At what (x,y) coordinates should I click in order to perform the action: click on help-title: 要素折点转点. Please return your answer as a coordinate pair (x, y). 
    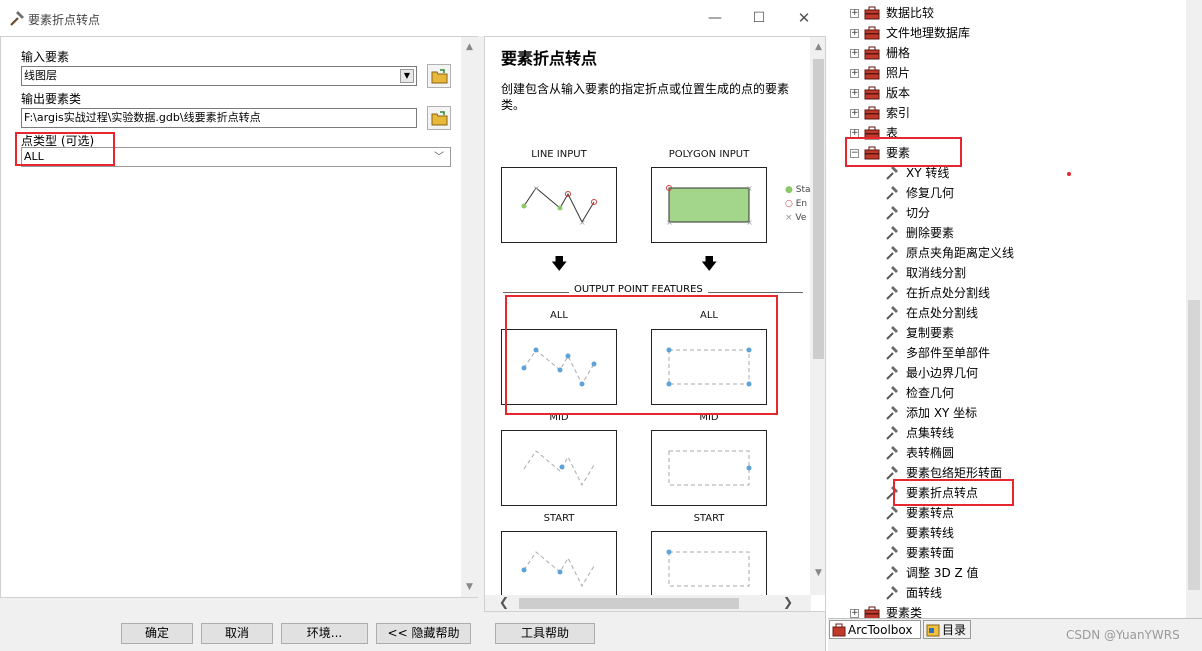
    Looking at the image, I should click on (549, 58).